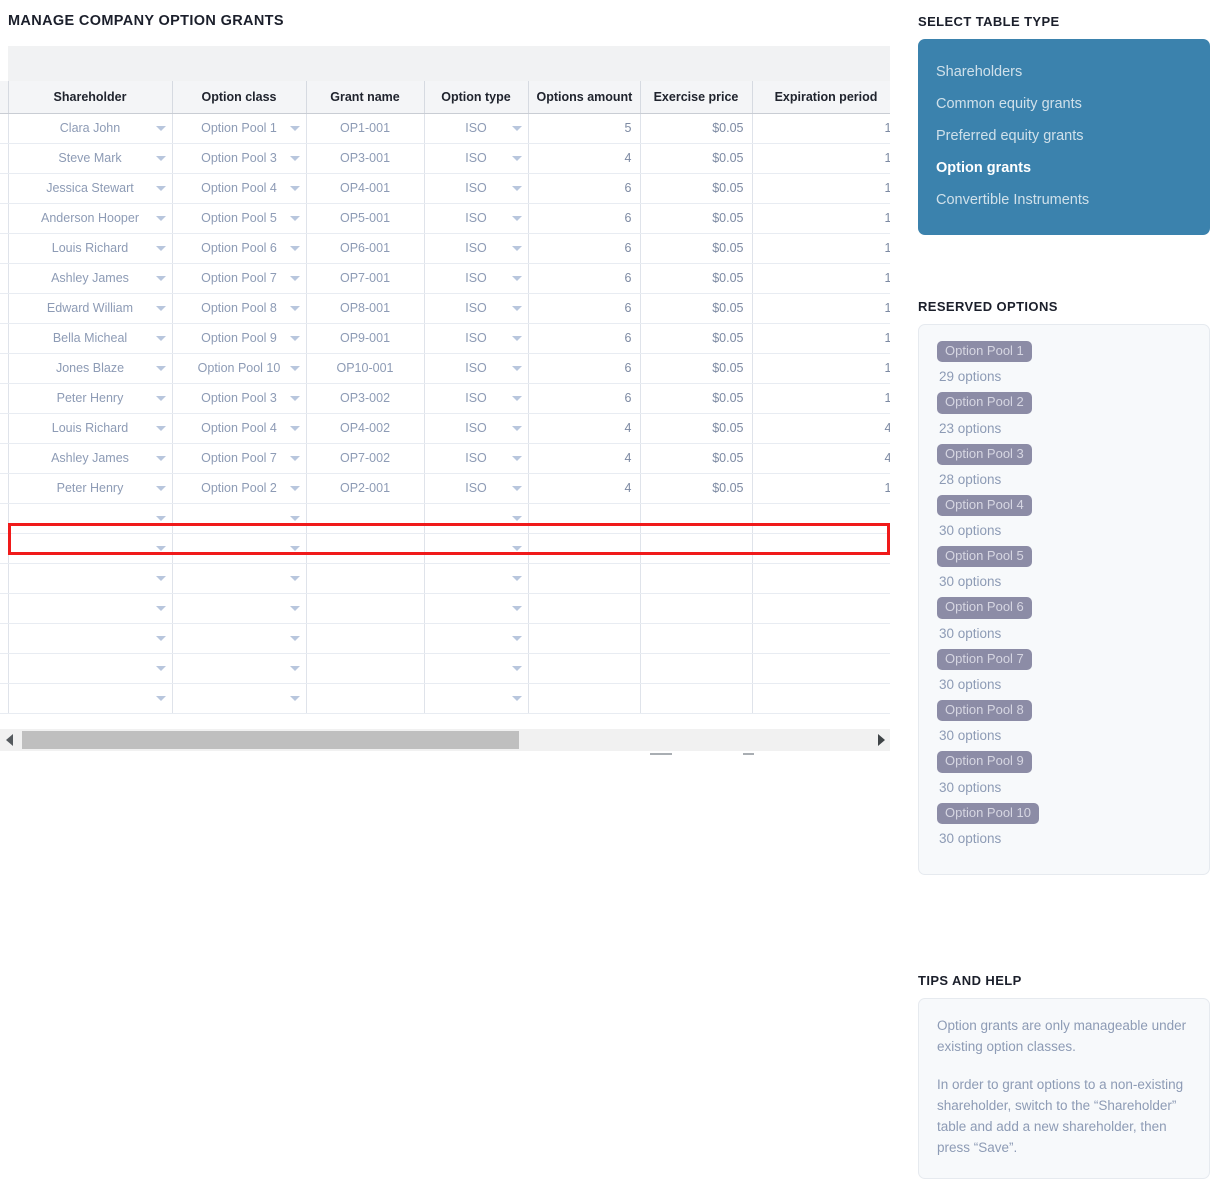 Image resolution: width=1218 pixels, height=1200 pixels. Describe the element at coordinates (239, 368) in the screenshot. I see `cell-option-class: Option Pool 10` at that location.